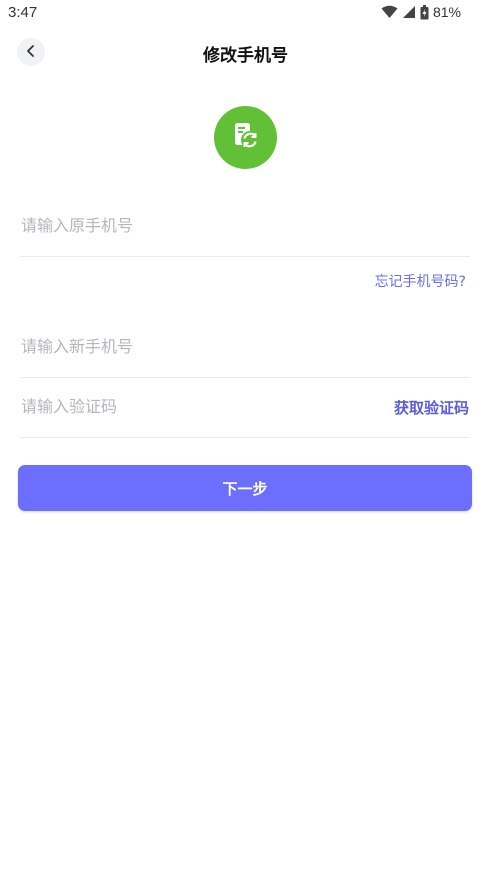 This screenshot has height=873, width=491. I want to click on wifi-icon, so click(389, 12).